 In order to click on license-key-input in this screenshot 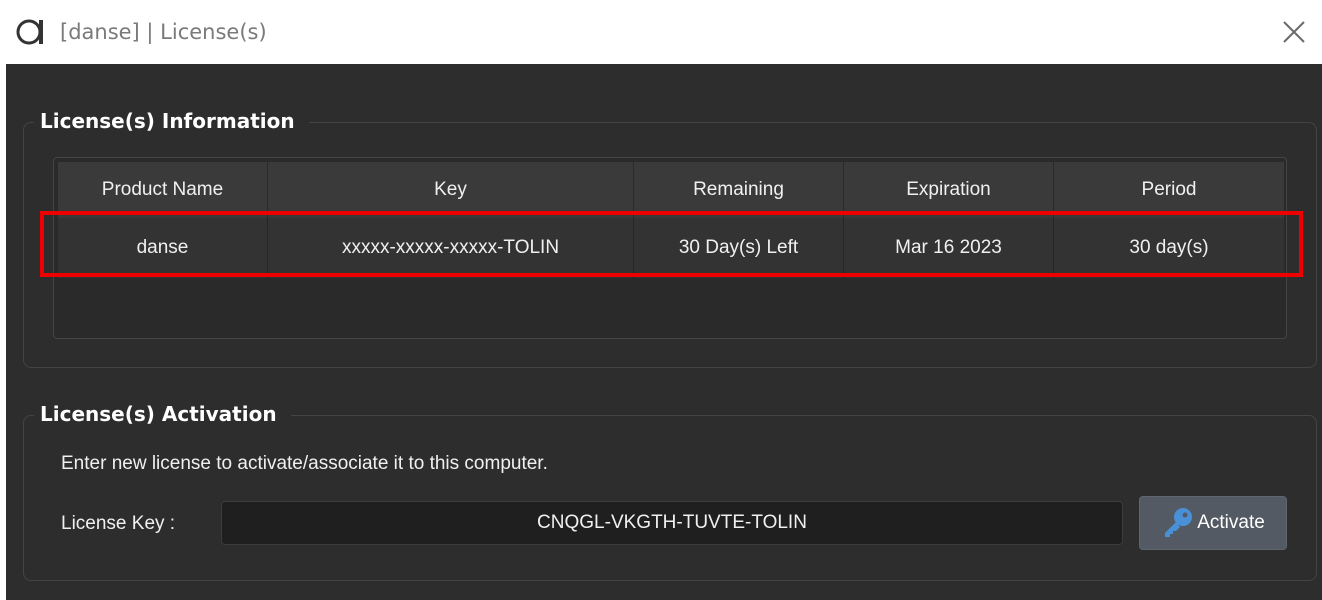, I will do `click(672, 523)`.